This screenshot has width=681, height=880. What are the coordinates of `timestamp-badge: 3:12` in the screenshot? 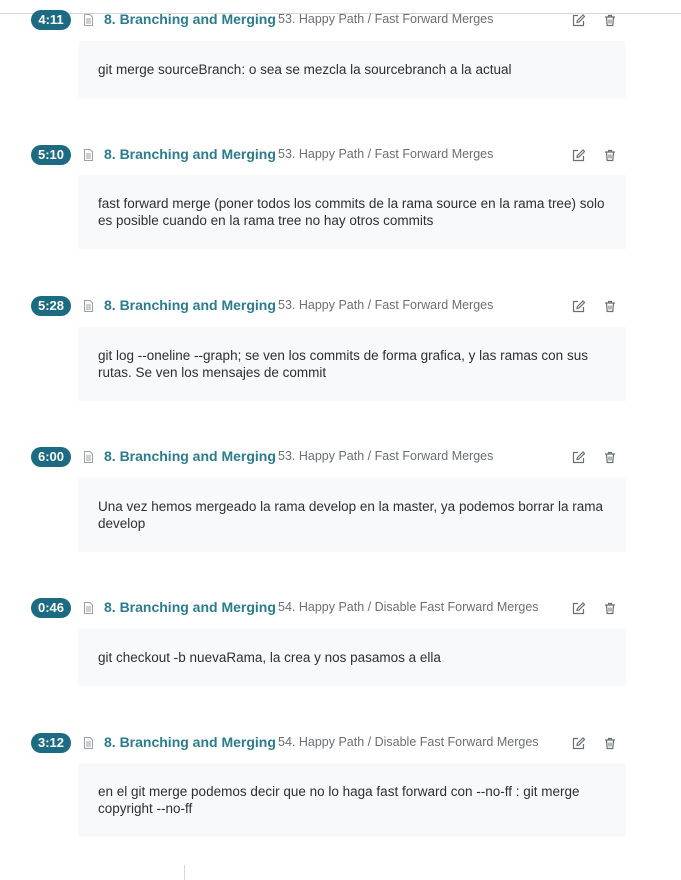 It's located at (51, 743).